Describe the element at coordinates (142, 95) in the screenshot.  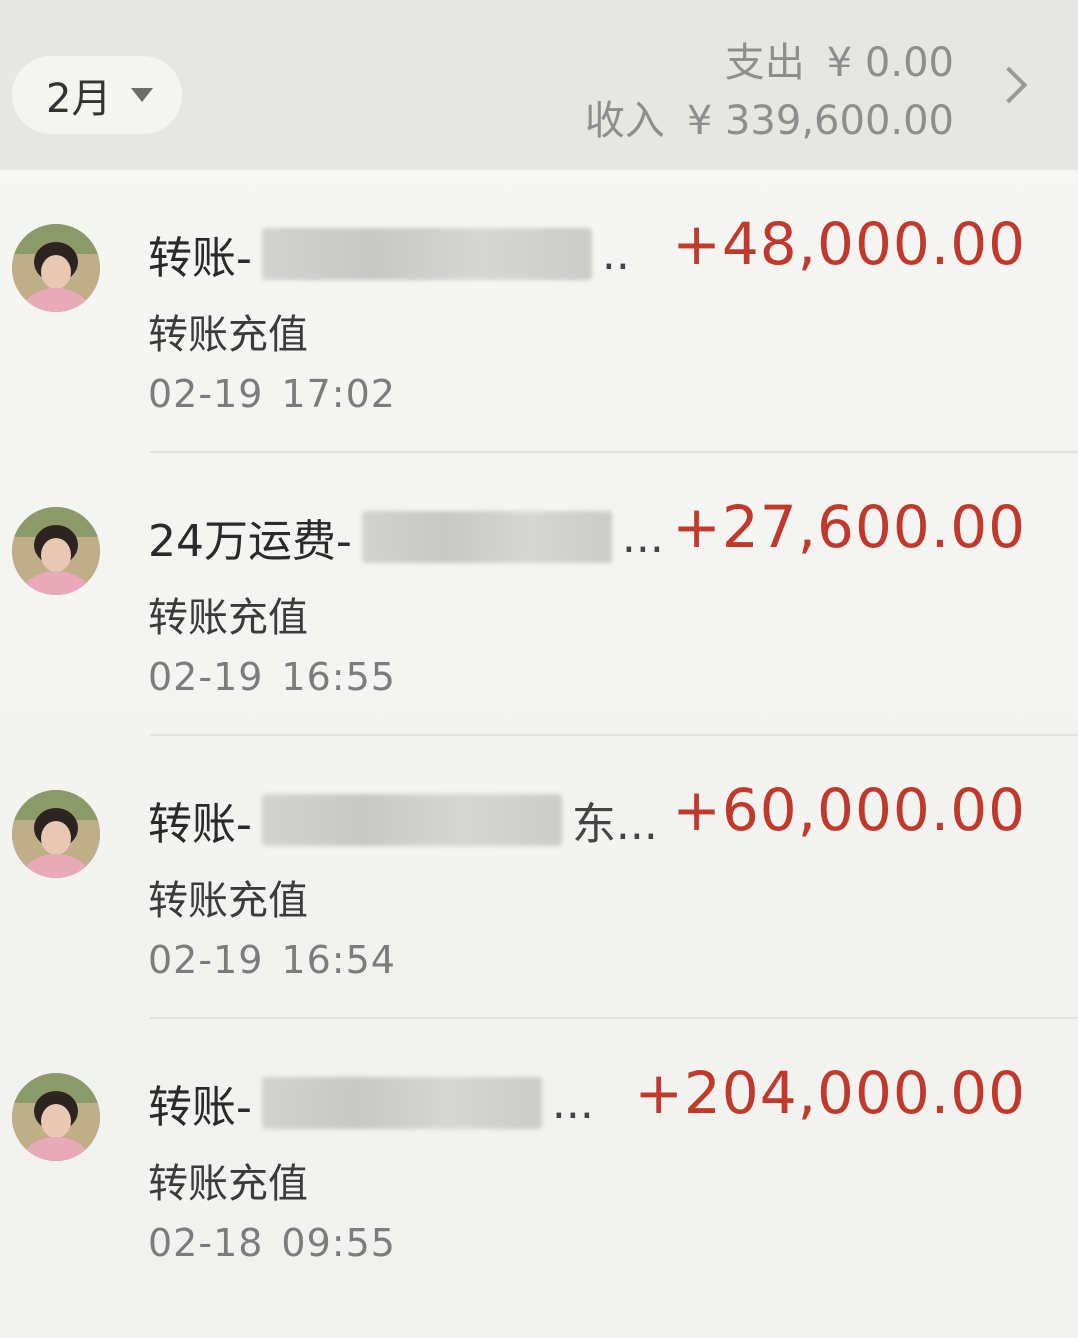
I see `caret-down-icon` at that location.